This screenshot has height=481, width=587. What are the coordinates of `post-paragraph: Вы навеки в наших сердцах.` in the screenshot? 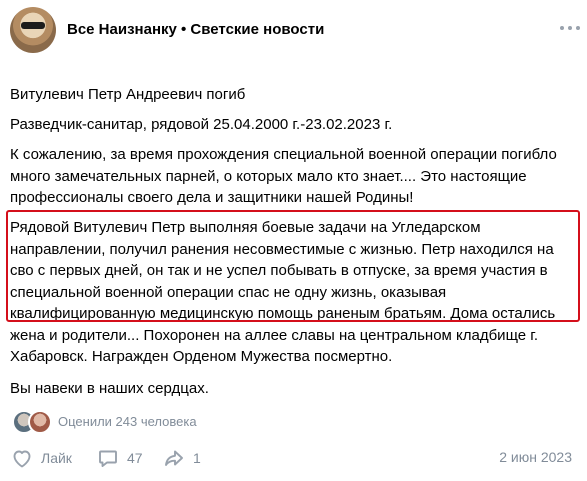 It's located at (109, 388).